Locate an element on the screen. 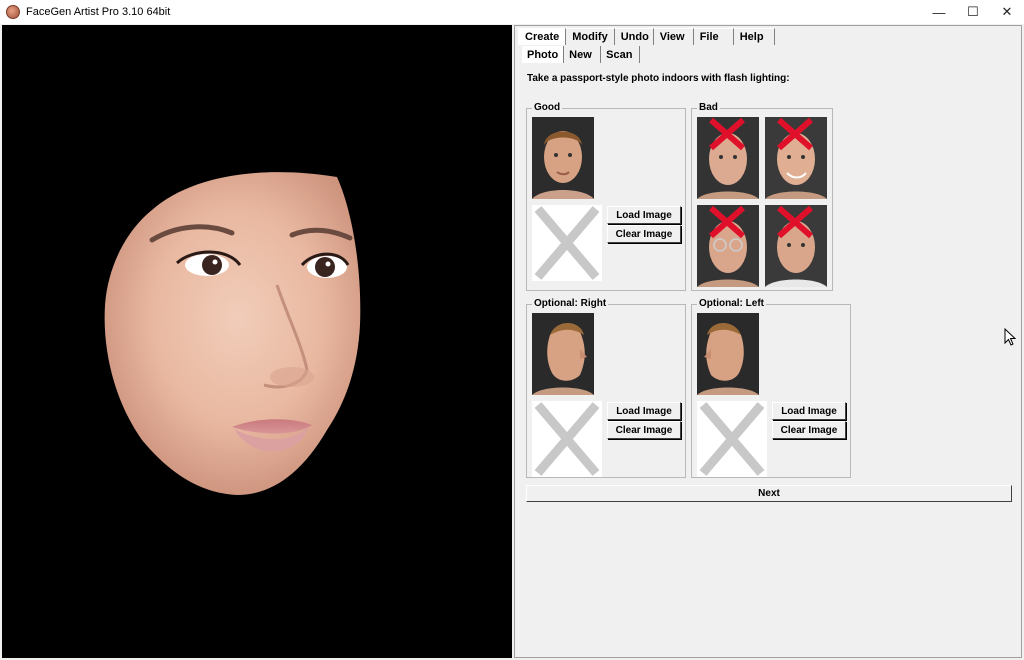 This screenshot has width=1024, height=660. optional-right-label: Optional: Right is located at coordinates (570, 303).